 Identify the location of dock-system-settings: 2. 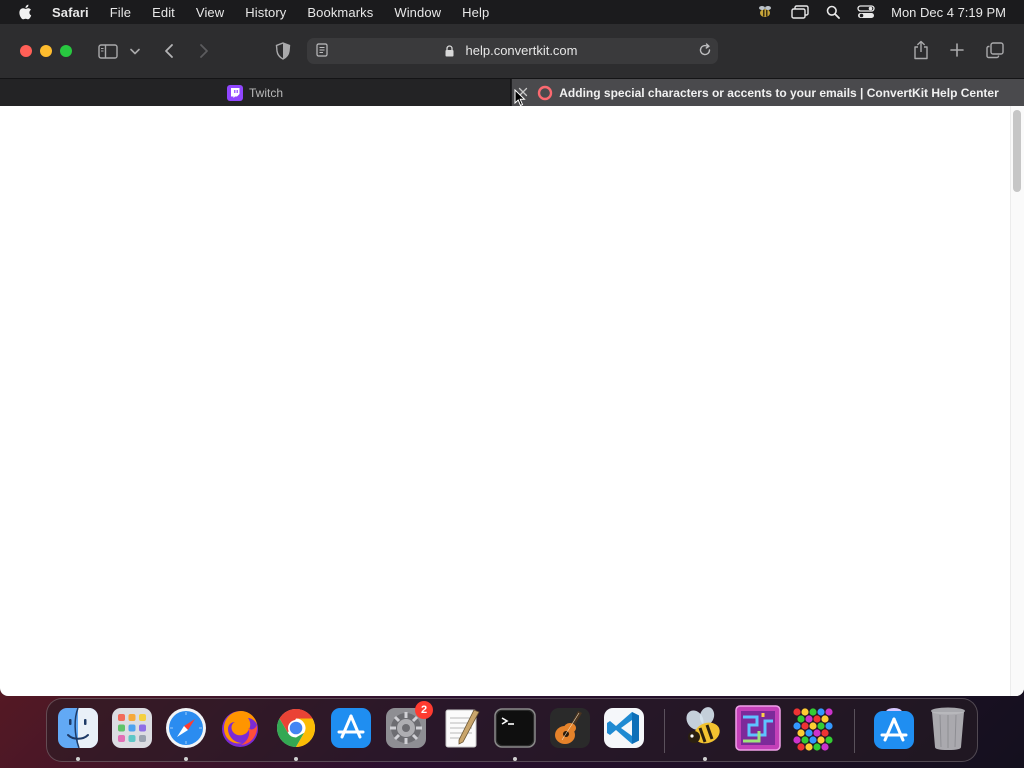
(408, 726).